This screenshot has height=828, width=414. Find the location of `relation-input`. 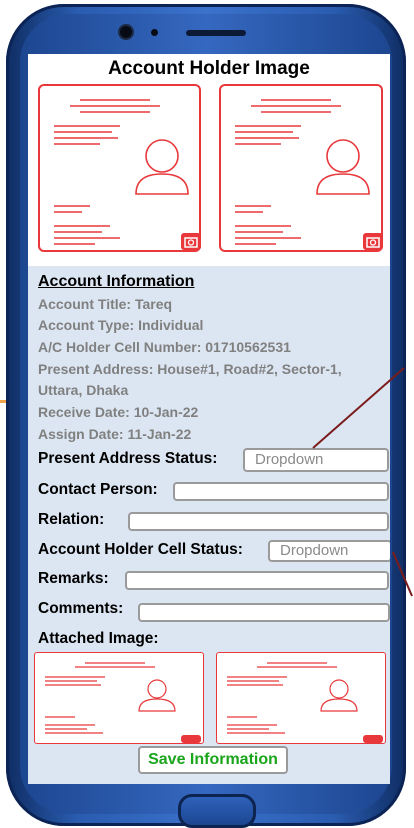

relation-input is located at coordinates (258, 521).